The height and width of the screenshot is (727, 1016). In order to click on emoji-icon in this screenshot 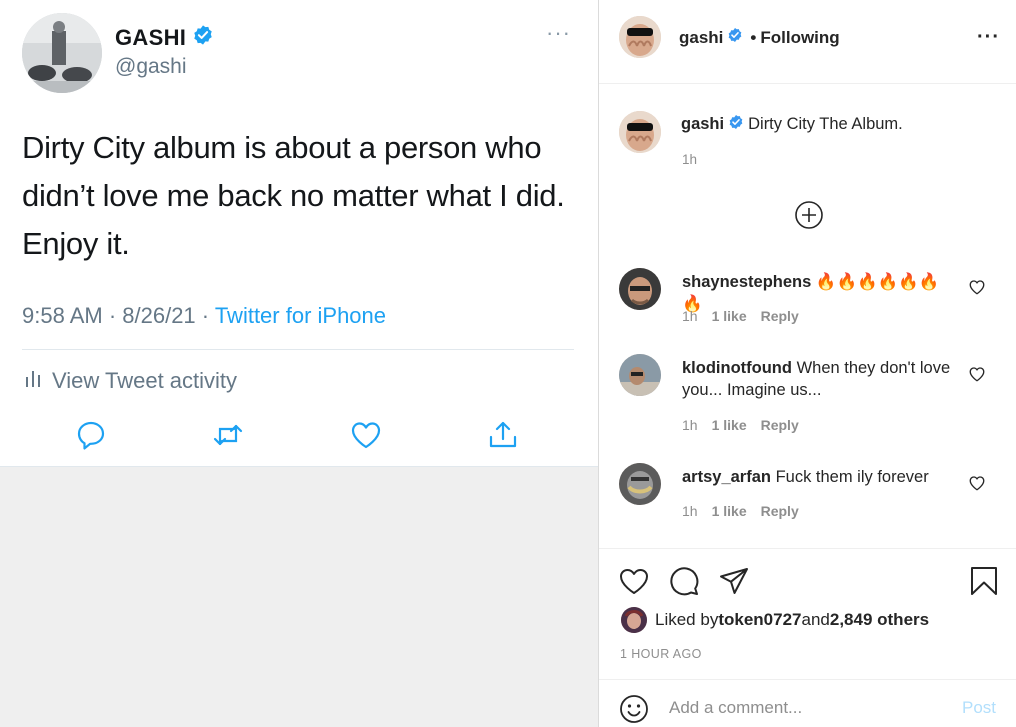, I will do `click(634, 709)`.